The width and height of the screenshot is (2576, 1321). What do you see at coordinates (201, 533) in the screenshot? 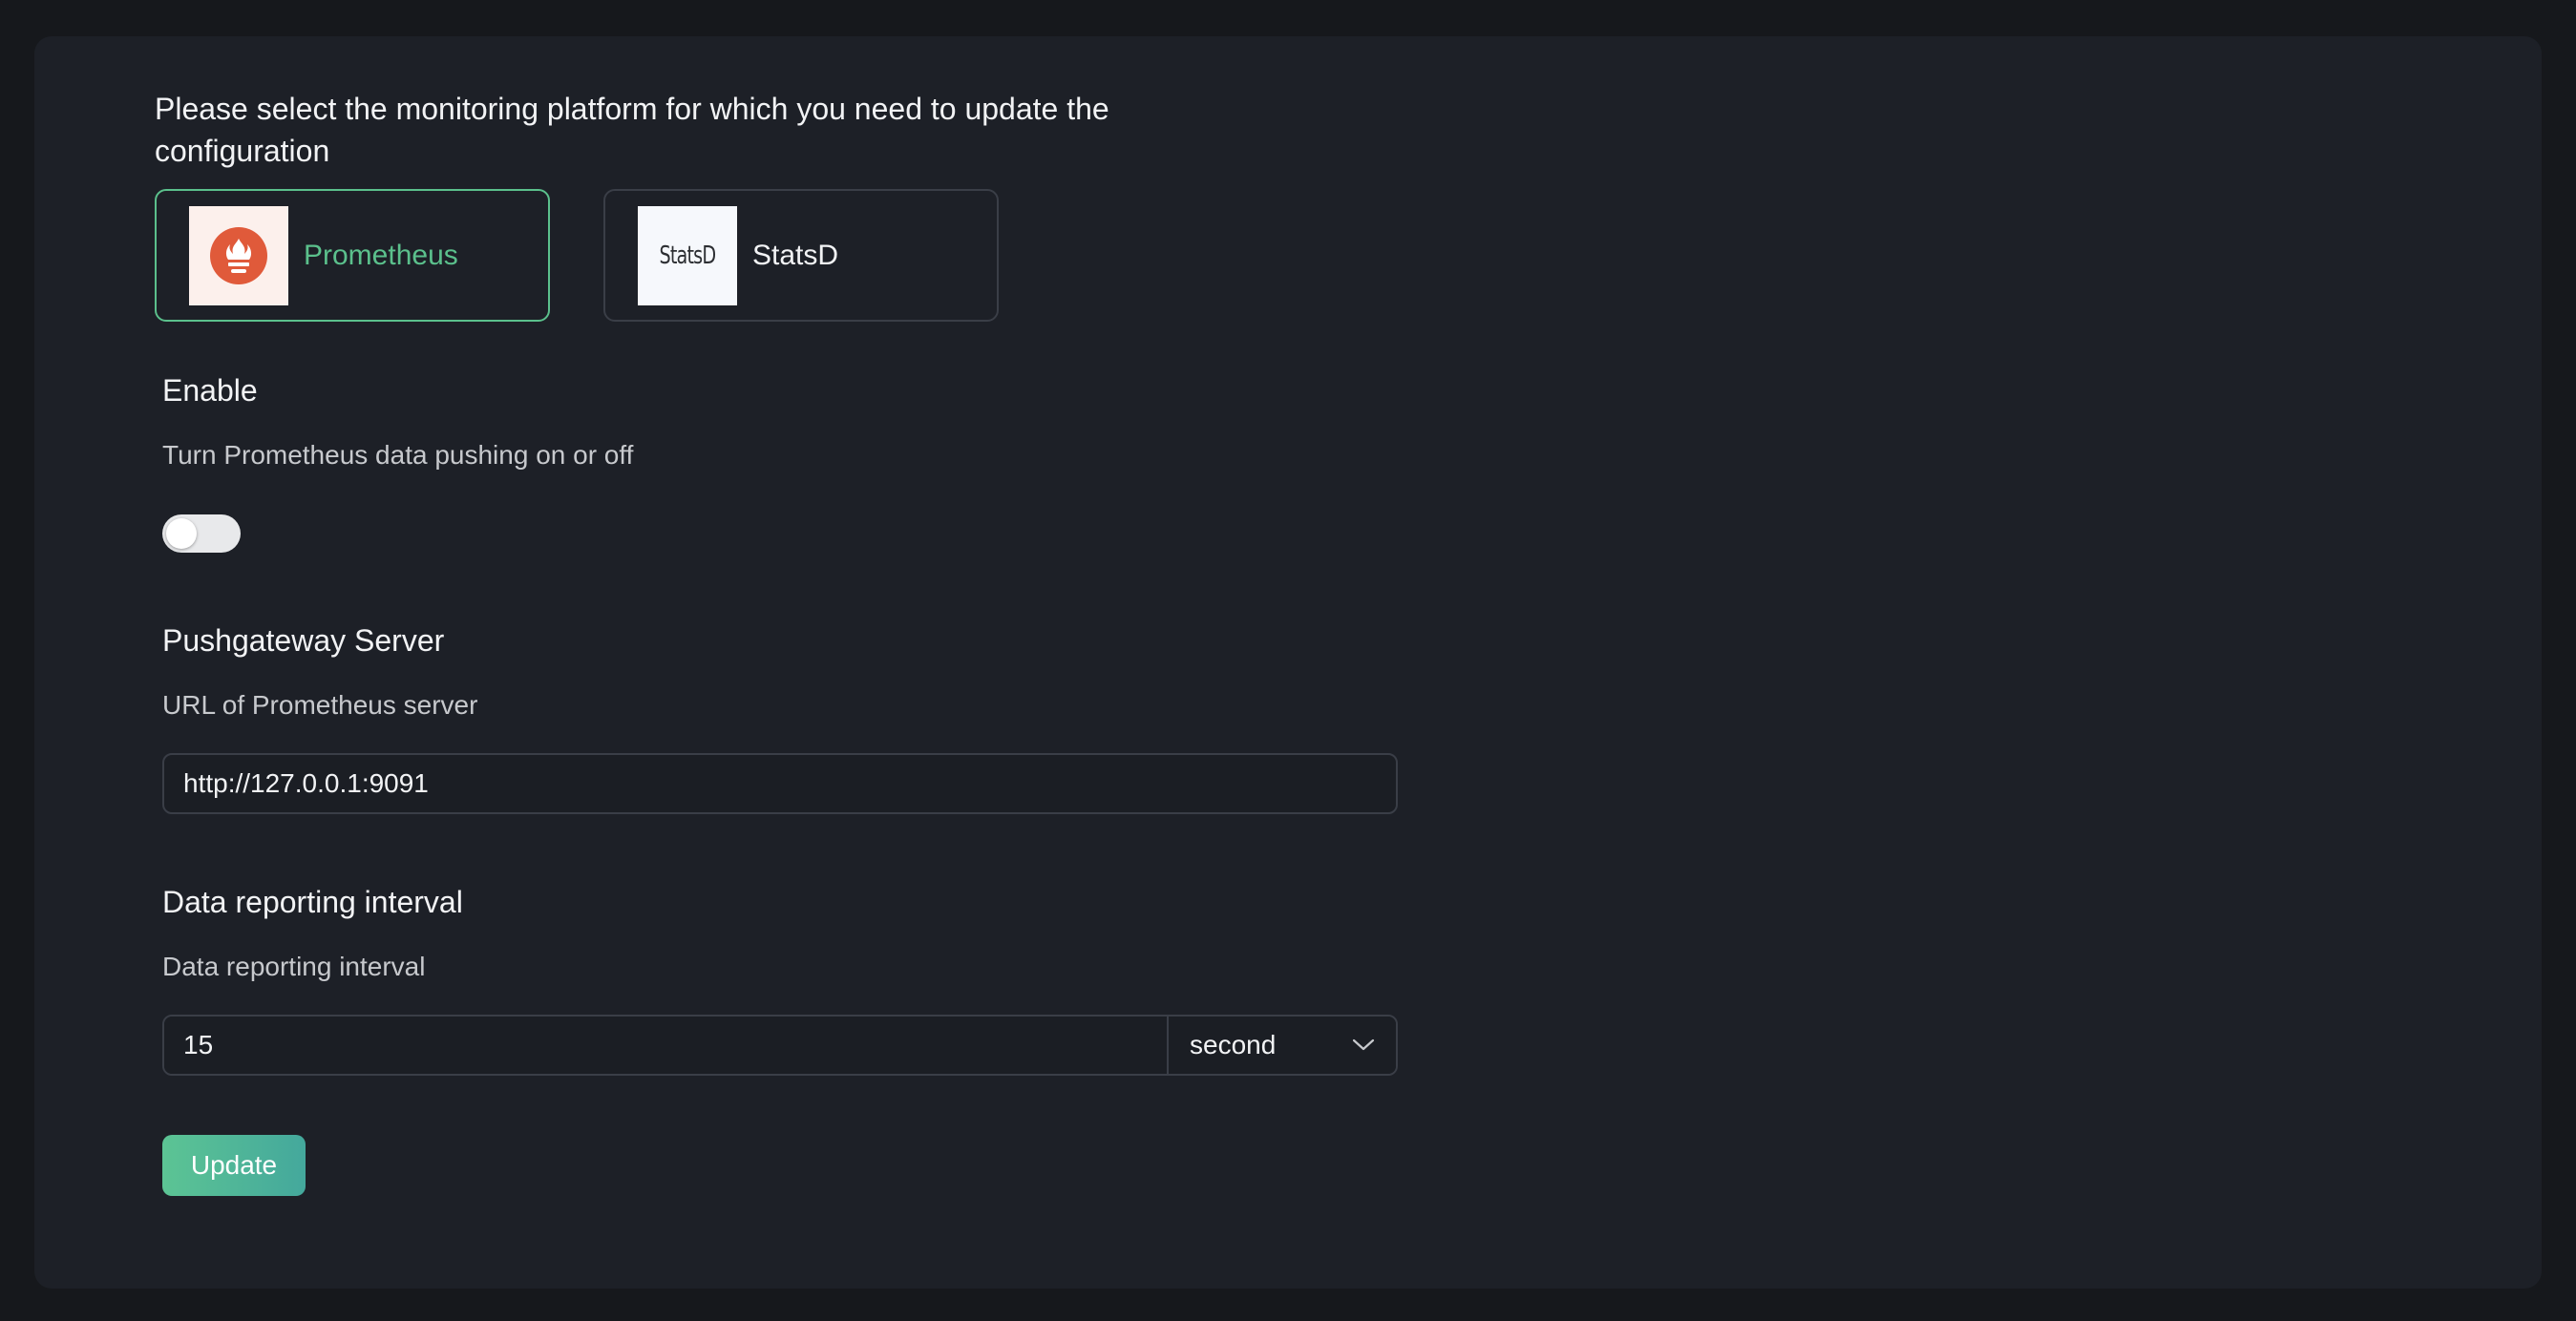
I see `enable-toggle` at bounding box center [201, 533].